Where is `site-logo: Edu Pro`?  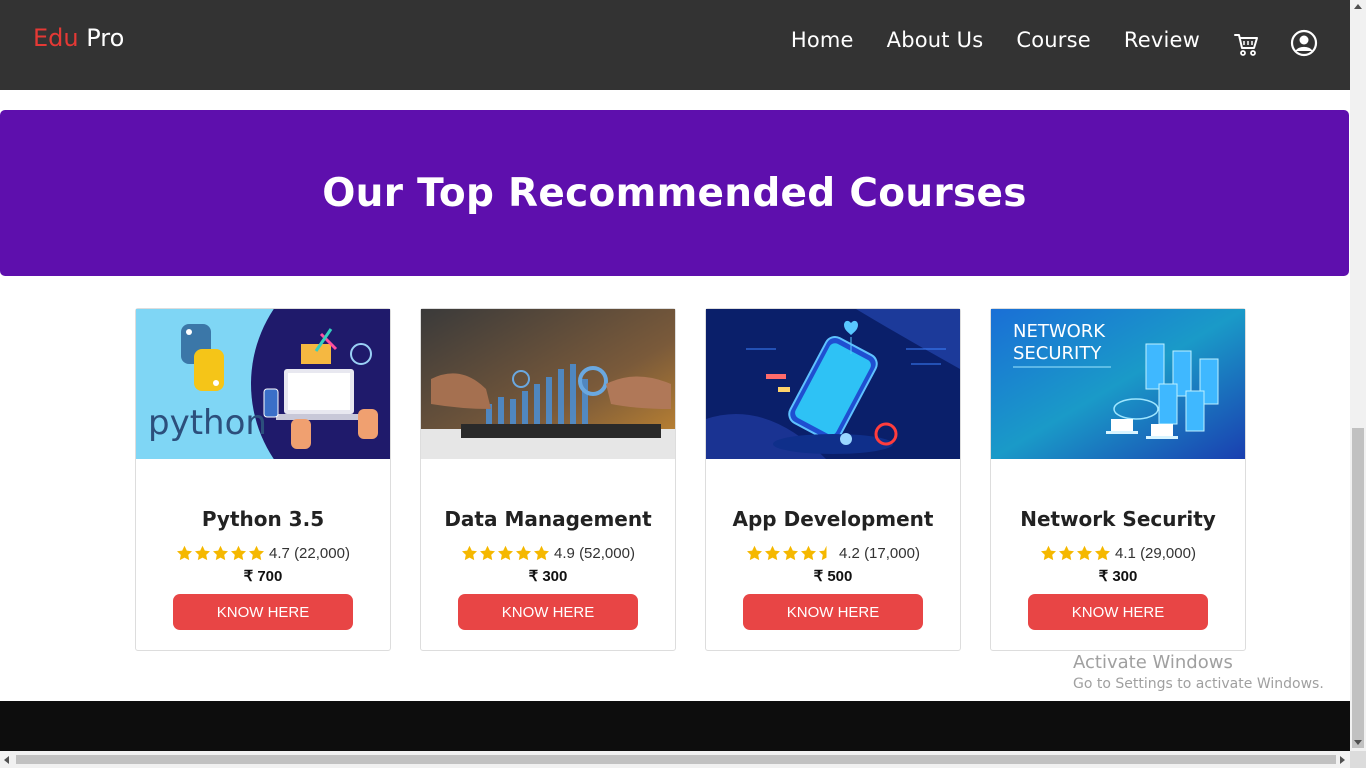 site-logo: Edu Pro is located at coordinates (78, 38).